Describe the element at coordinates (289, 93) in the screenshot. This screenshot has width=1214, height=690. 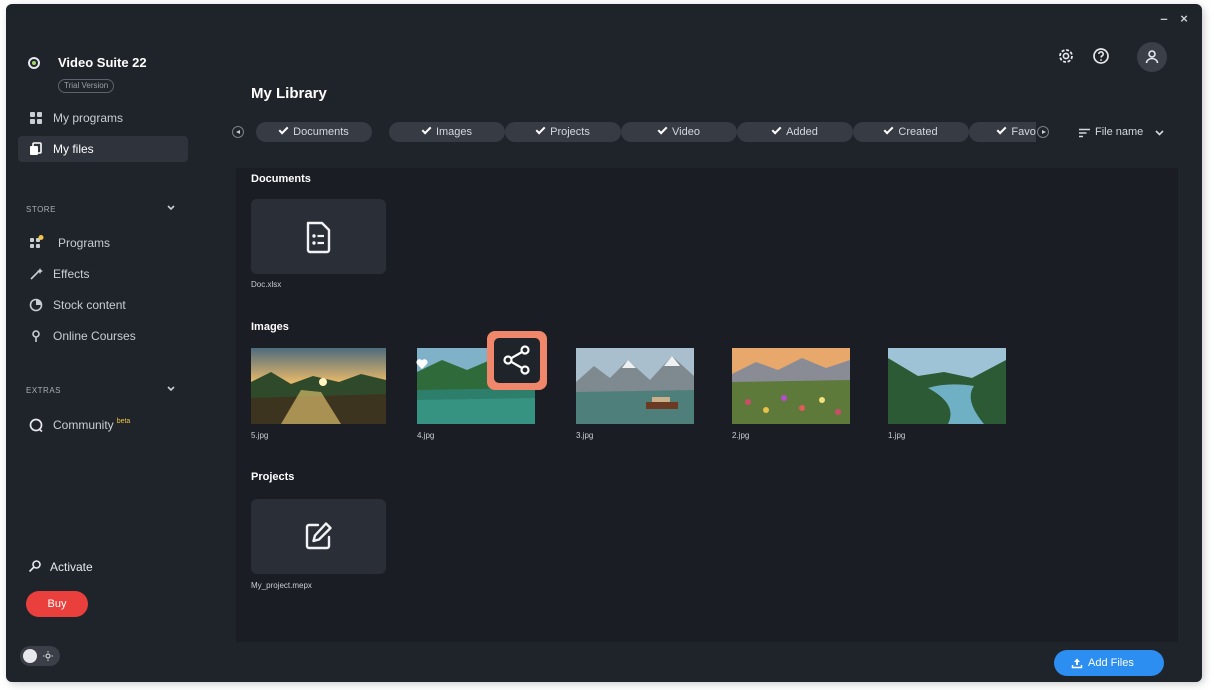
I see `page-title: My Library` at that location.